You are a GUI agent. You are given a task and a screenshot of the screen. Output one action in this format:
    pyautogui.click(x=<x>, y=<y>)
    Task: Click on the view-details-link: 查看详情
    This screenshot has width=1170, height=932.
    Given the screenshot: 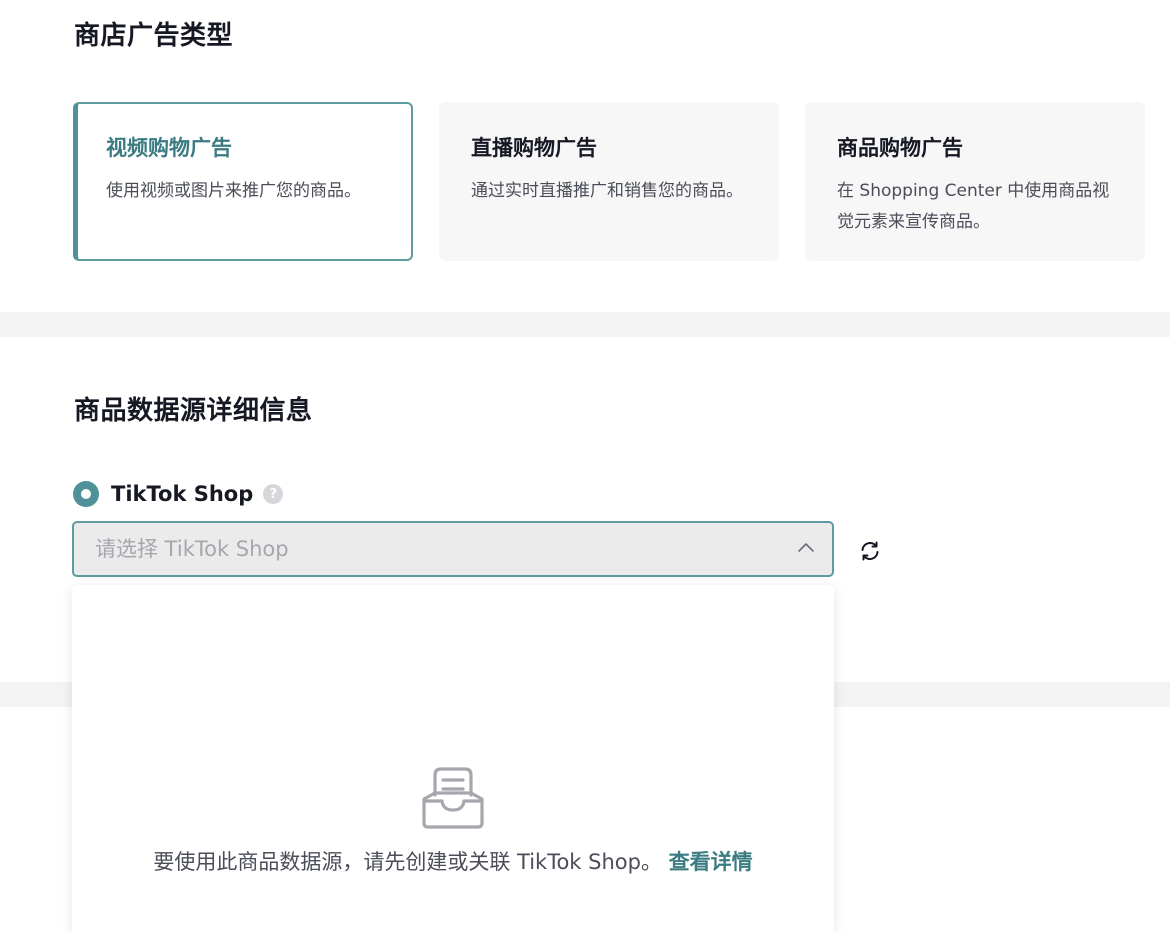 What is the action you would take?
    pyautogui.click(x=711, y=862)
    